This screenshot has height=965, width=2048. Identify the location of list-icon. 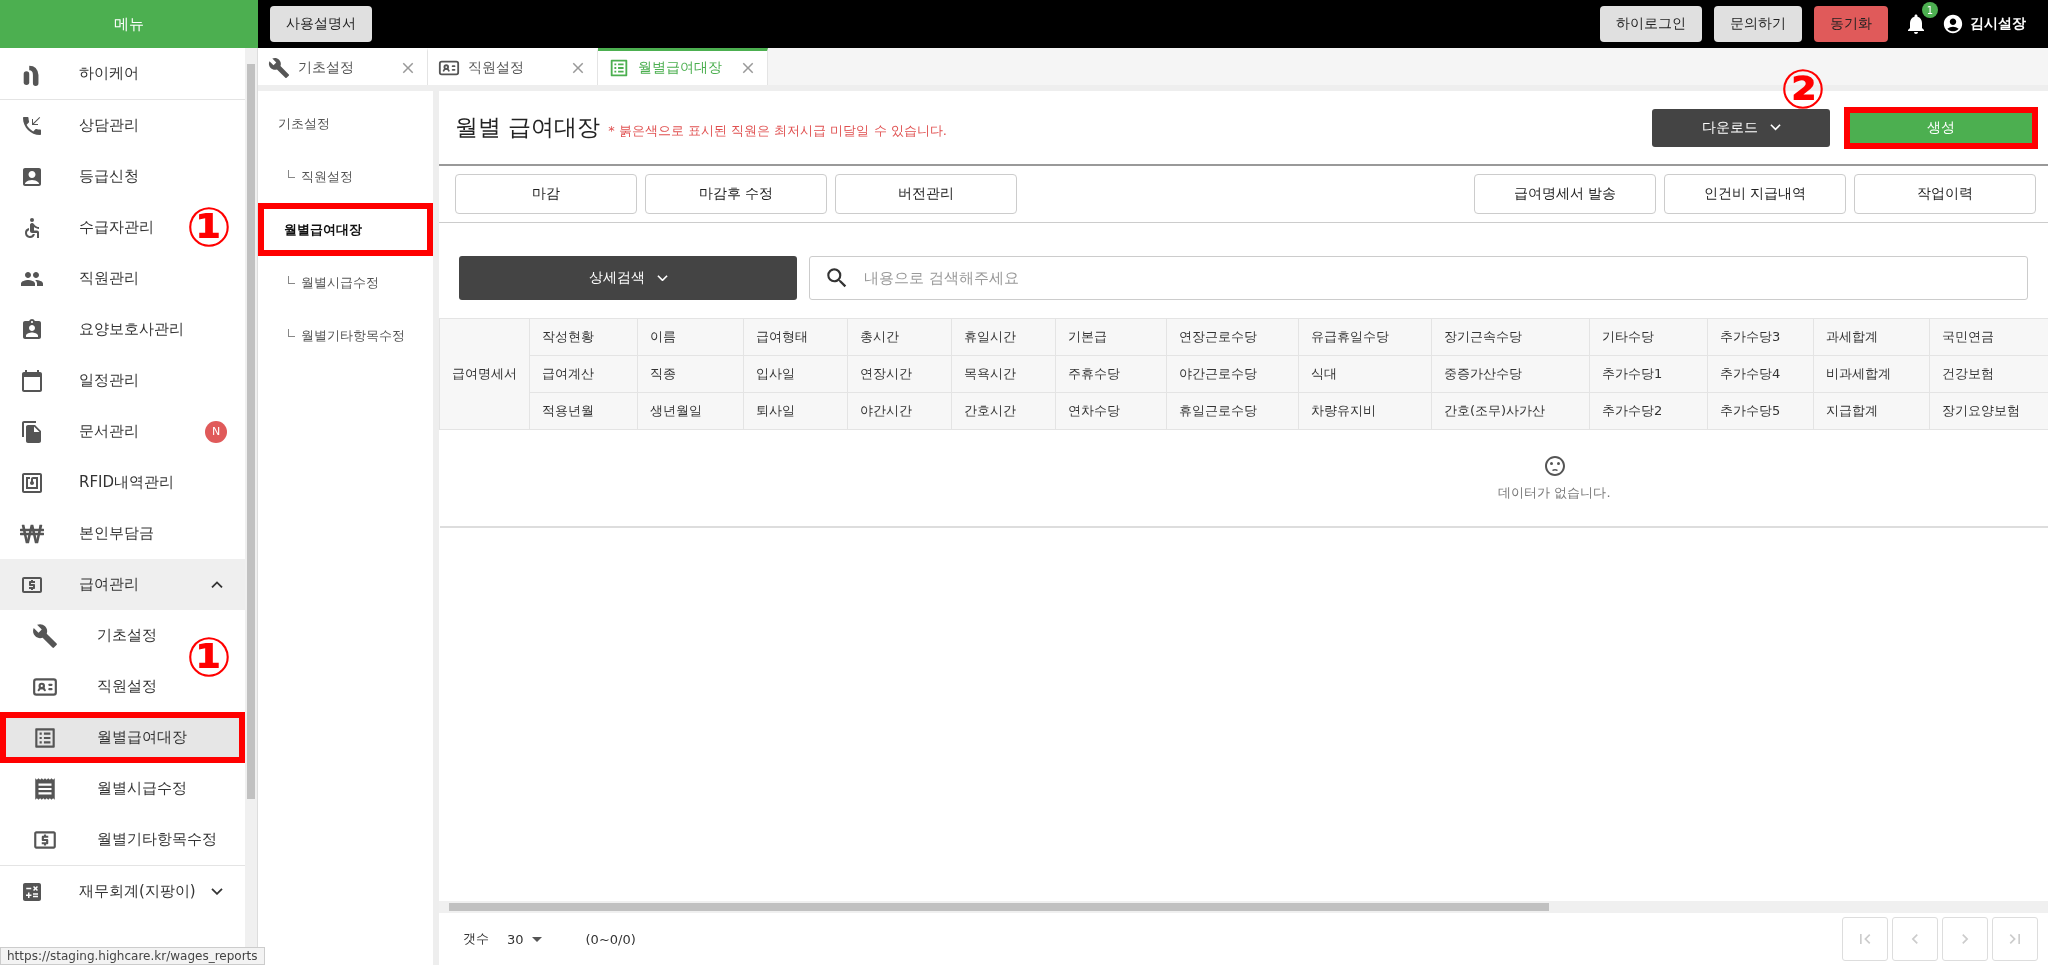
(619, 68).